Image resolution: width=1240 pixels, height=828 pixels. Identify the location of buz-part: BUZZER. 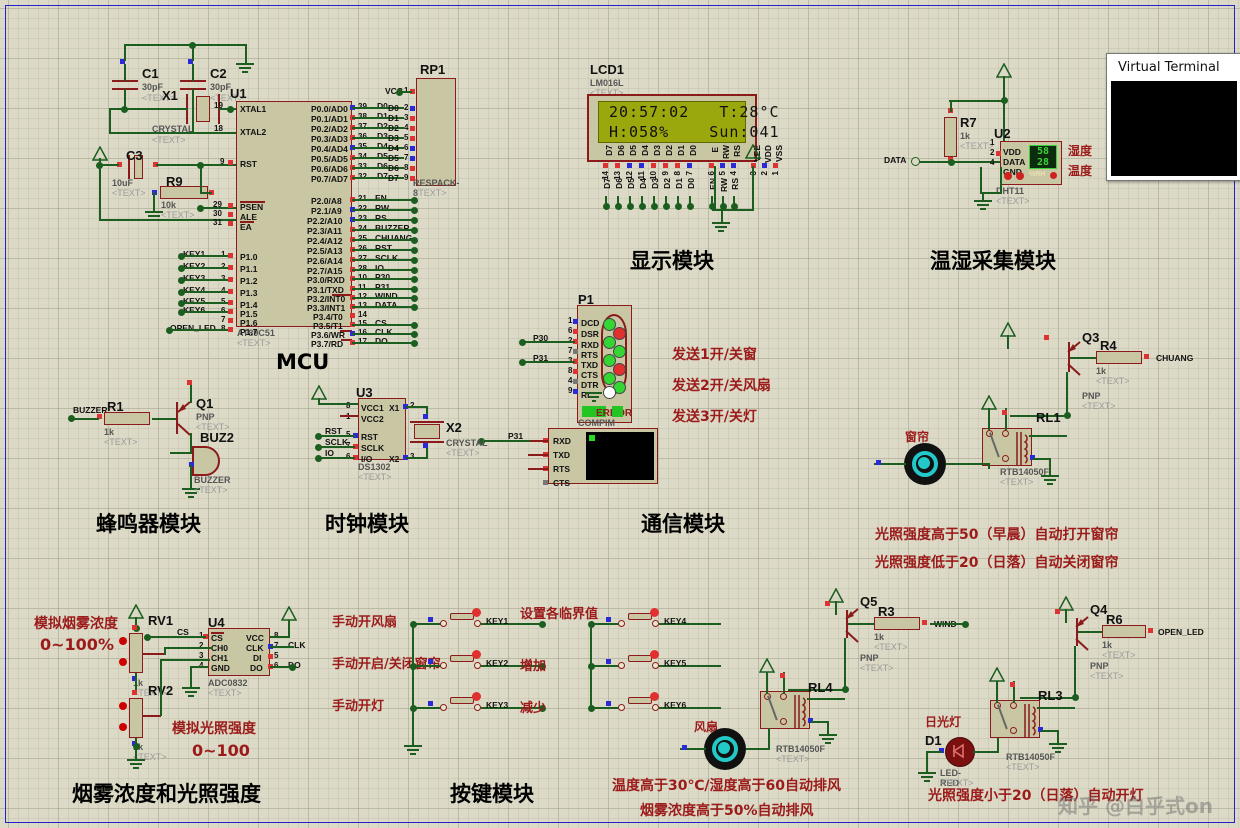
(212, 480).